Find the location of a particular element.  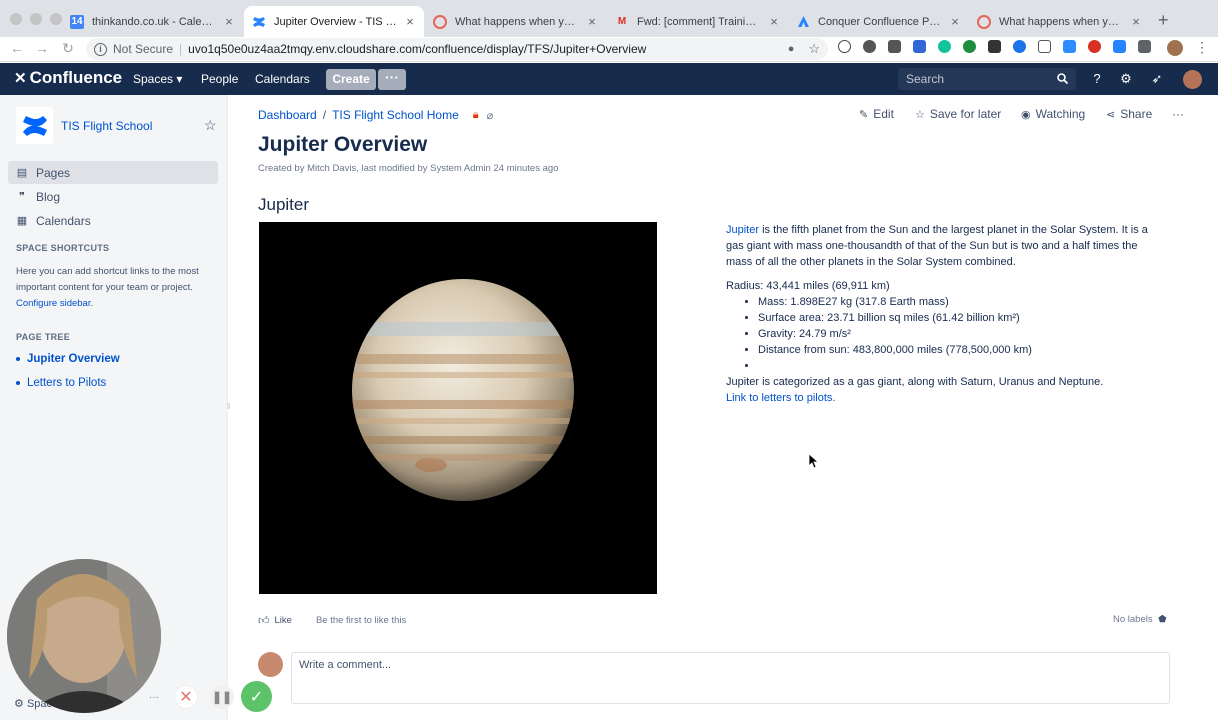

extension-6-icon is located at coordinates (969, 46).